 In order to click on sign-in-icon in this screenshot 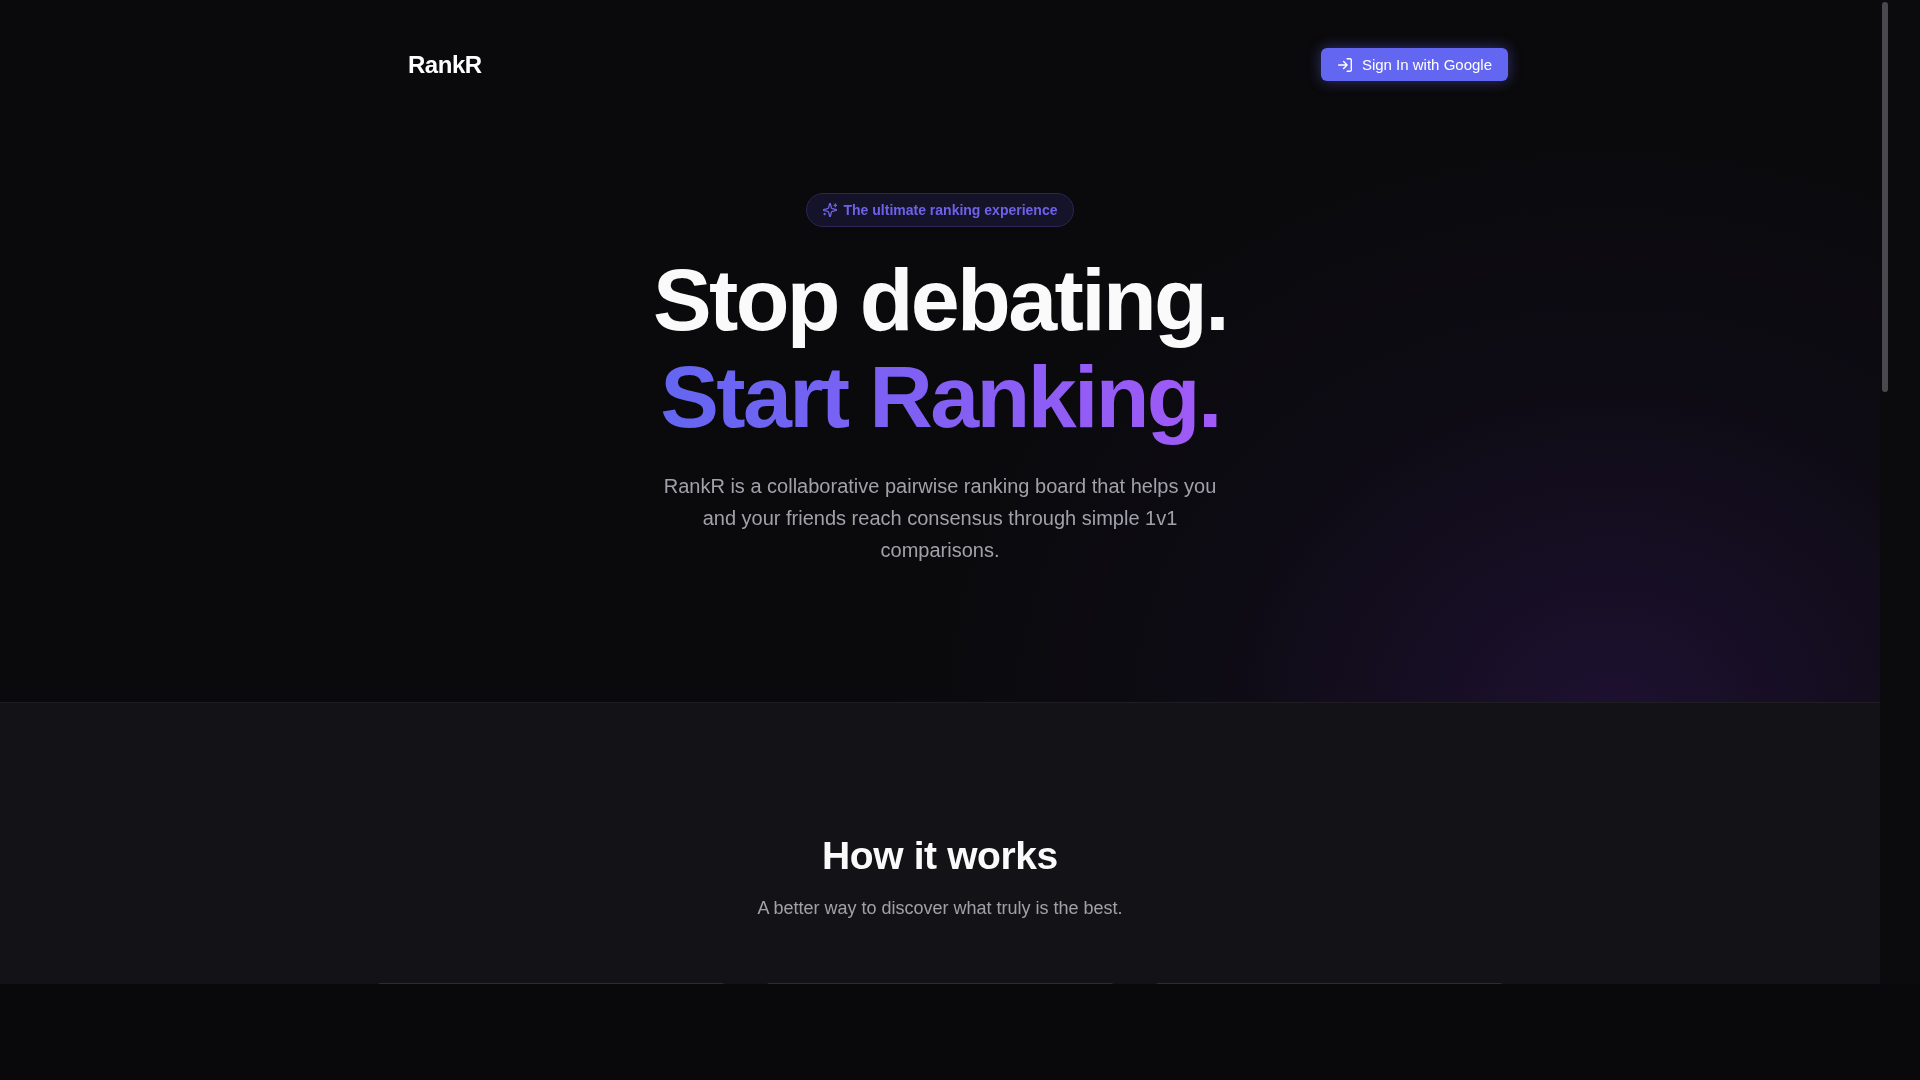, I will do `click(1344, 64)`.